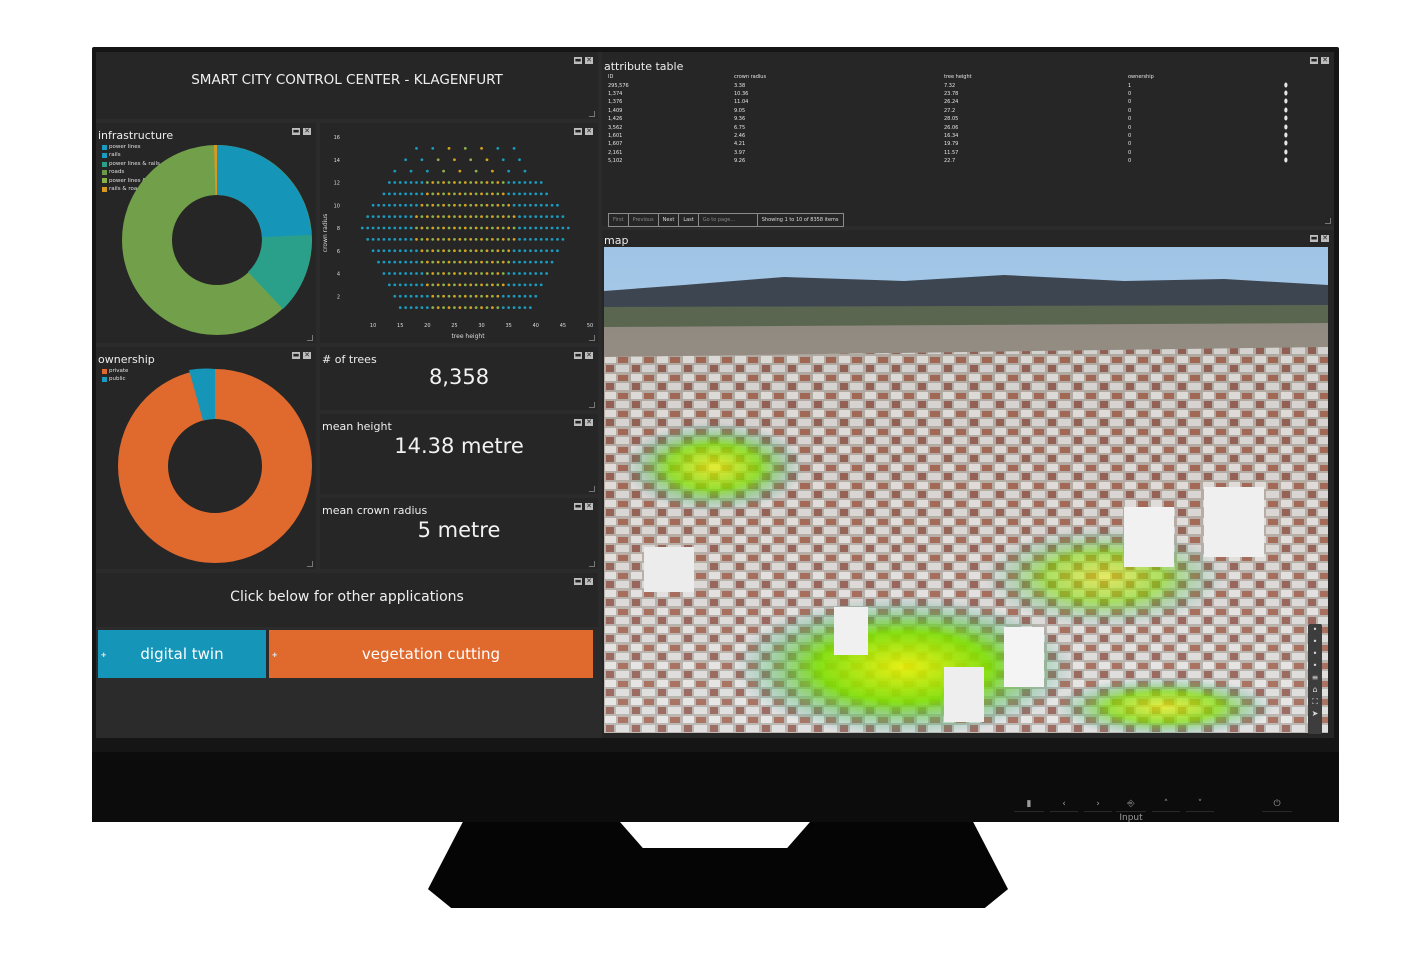  I want to click on zoom-out-icon: •, so click(1315, 642).